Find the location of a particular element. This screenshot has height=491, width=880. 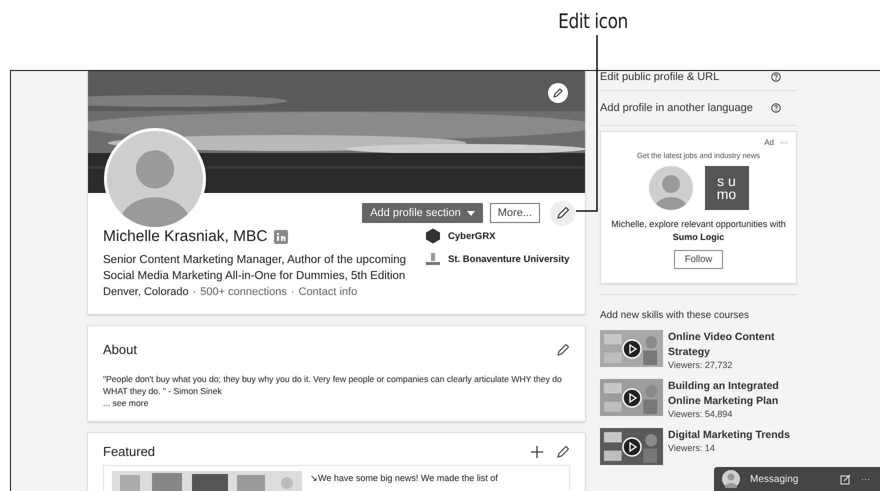

featured-post: ↘We have some big news! We made the list of is located at coordinates (336, 478).